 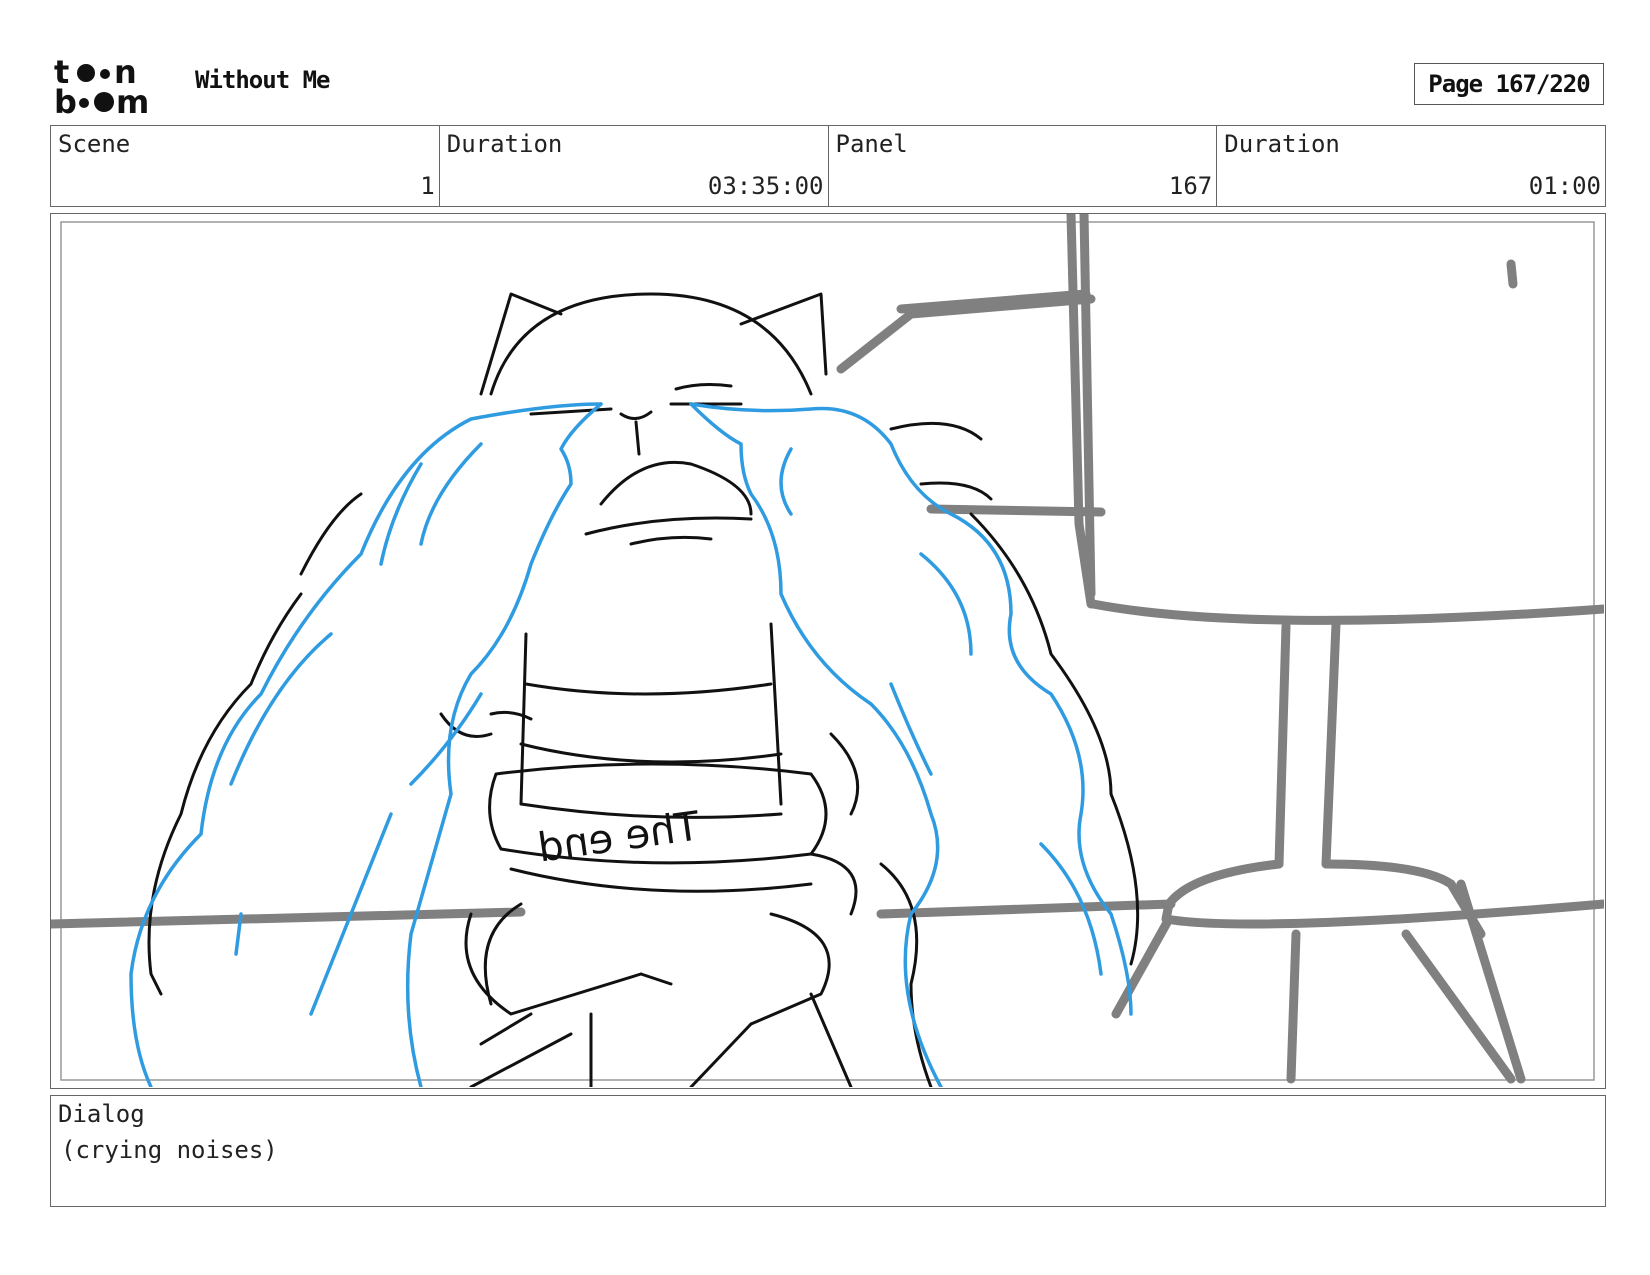 What do you see at coordinates (94, 144) in the screenshot?
I see `scene-label: Scene` at bounding box center [94, 144].